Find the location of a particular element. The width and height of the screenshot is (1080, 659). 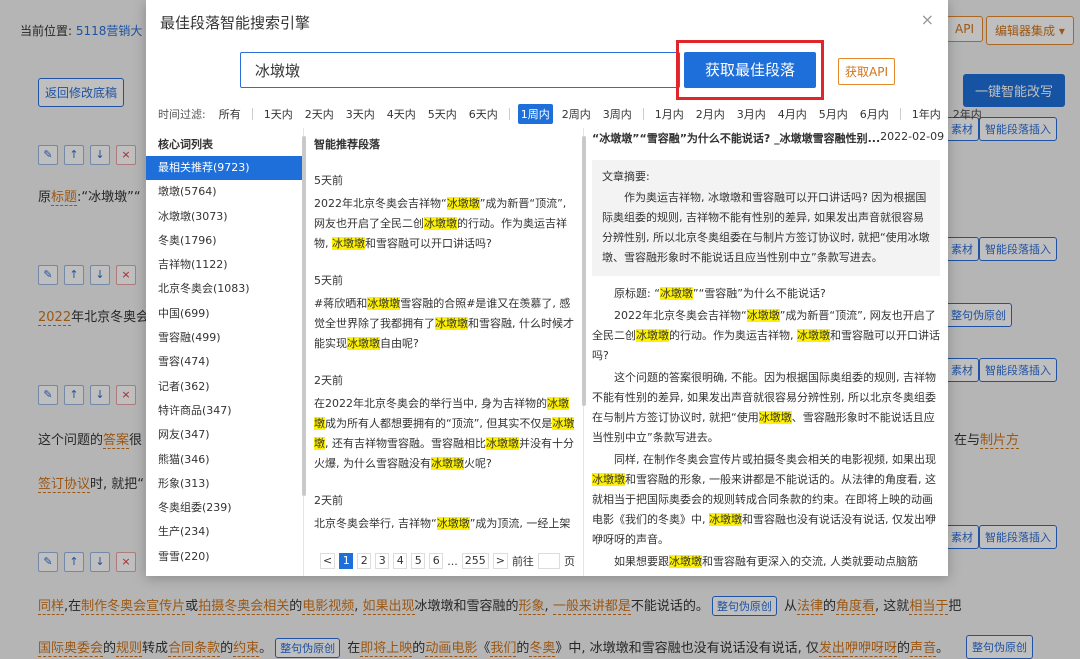

next-page: > is located at coordinates (500, 561).